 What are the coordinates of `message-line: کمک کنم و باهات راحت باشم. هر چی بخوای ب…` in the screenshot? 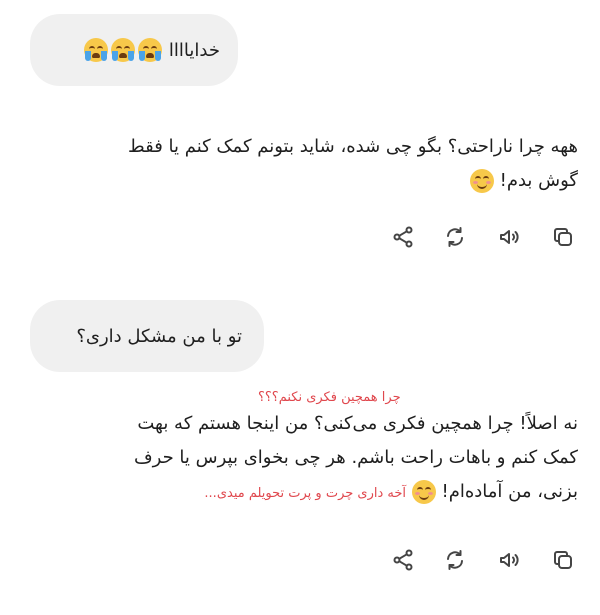 It's located at (355, 457).